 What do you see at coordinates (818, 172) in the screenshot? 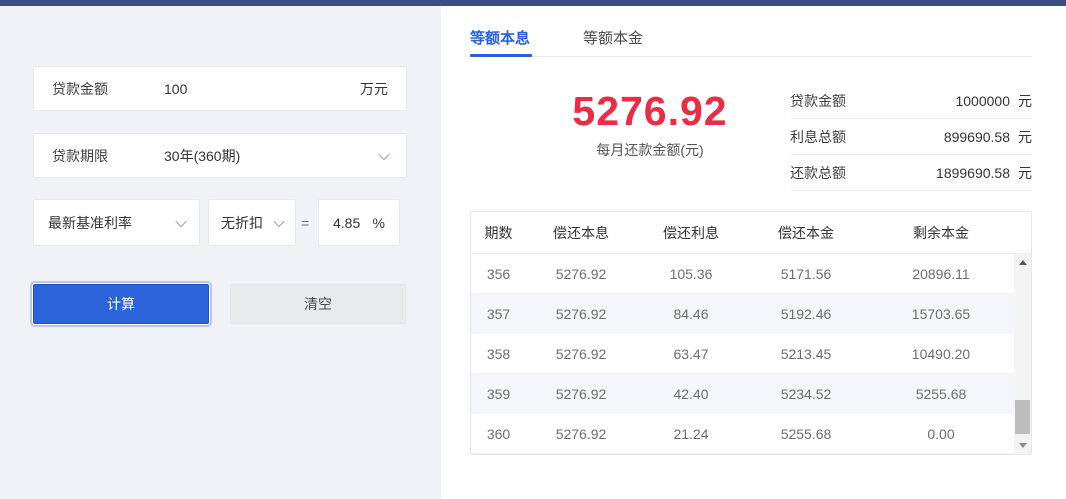
I see `summary-label: 还款总额` at bounding box center [818, 172].